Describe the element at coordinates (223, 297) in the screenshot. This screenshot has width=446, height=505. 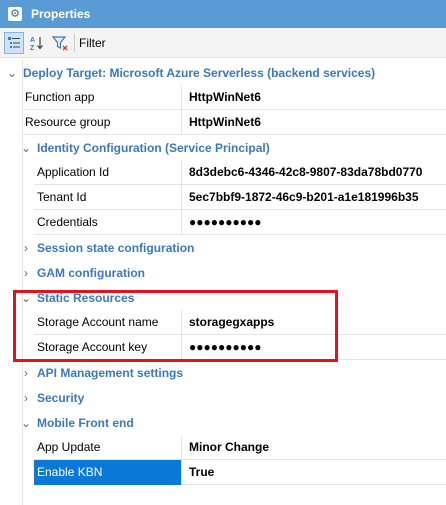
I see `category-static-resources: ⌄ Static Resources` at that location.